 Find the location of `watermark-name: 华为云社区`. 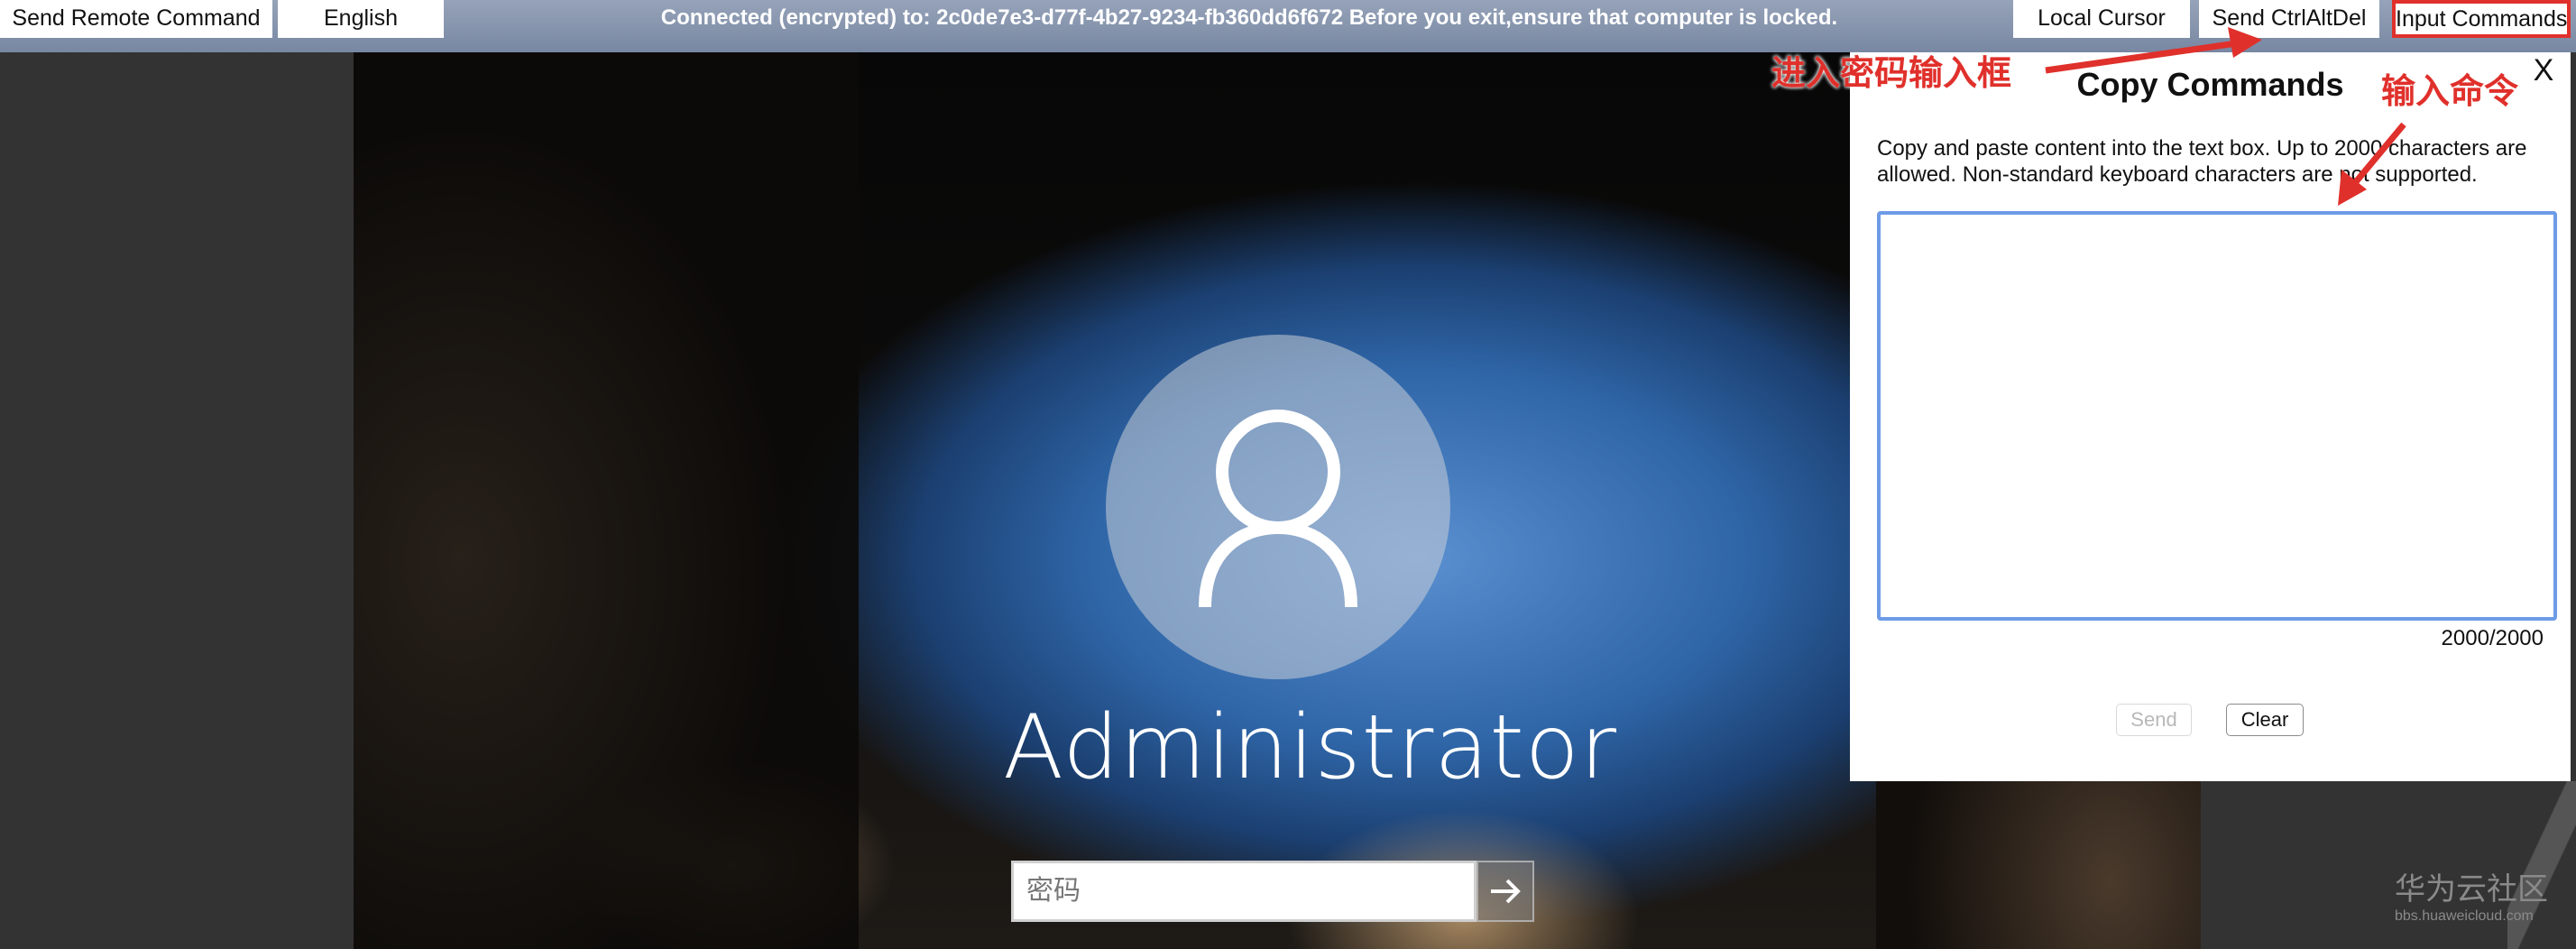

watermark-name: 华为云社区 is located at coordinates (2471, 889).